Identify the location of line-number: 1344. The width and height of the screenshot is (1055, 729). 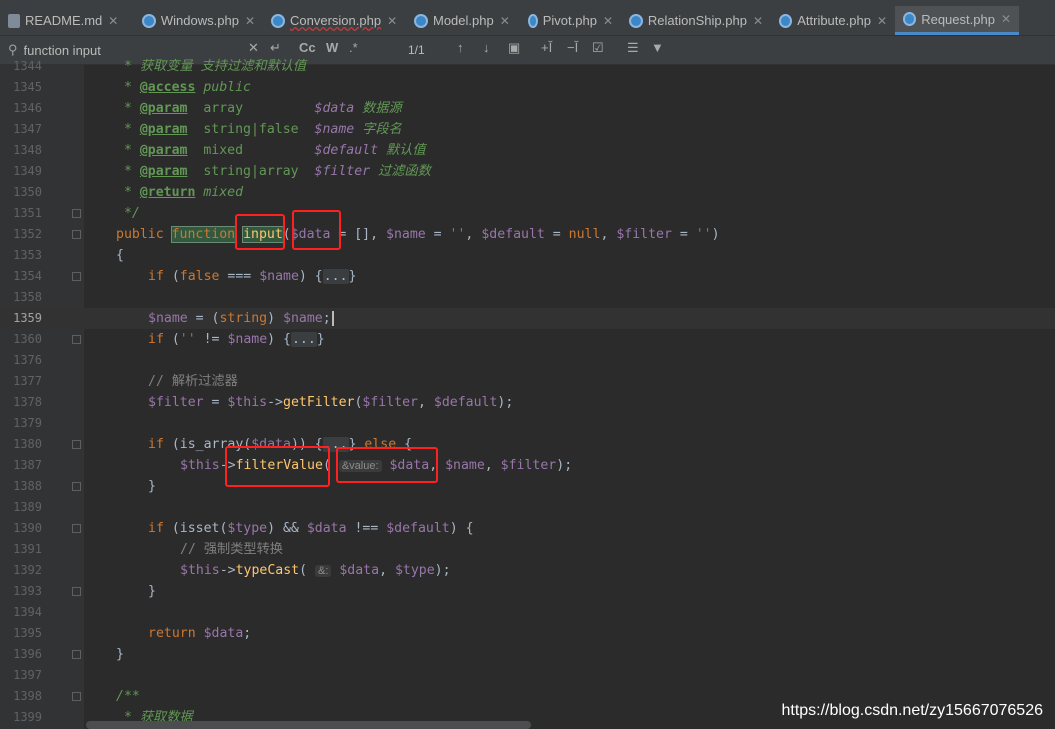
(27, 66).